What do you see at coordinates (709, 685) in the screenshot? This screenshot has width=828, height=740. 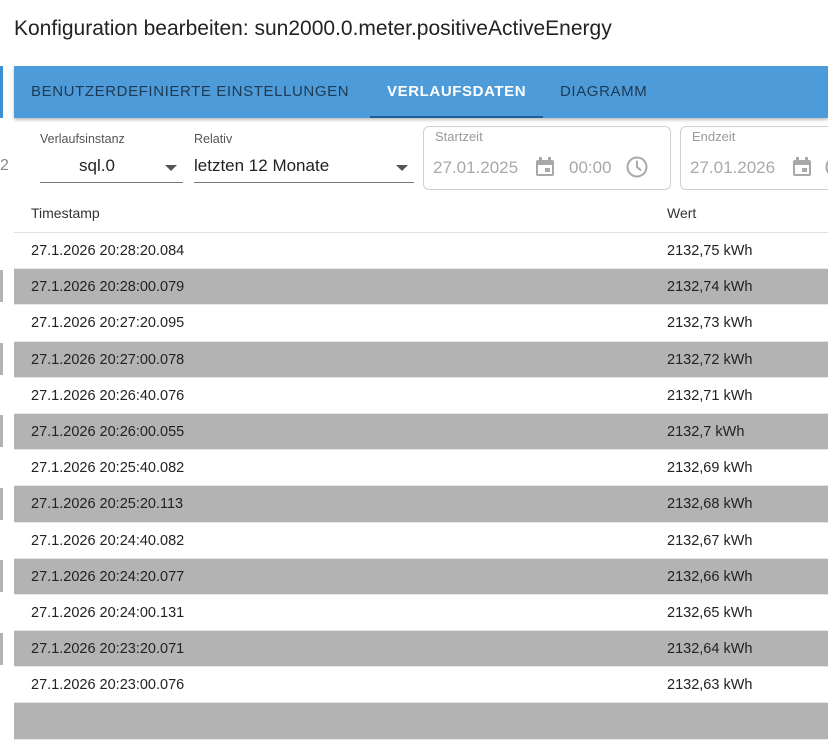 I see `value-cell: 2132,63 kWh` at bounding box center [709, 685].